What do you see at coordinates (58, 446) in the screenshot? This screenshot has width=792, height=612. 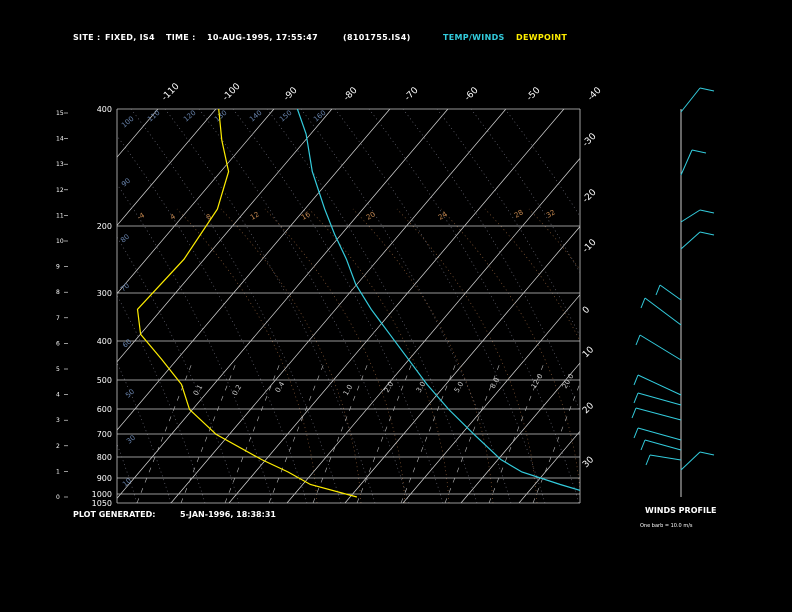 I see `height-tick-label: 2` at bounding box center [58, 446].